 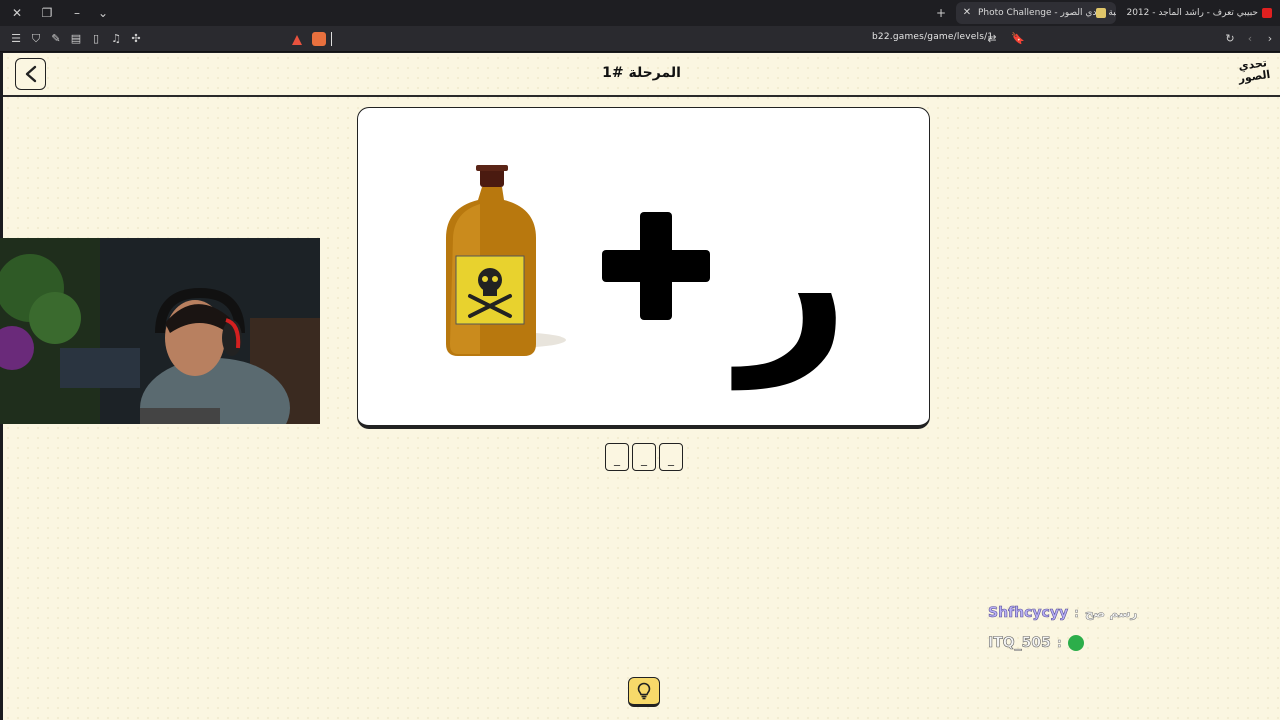 I want to click on close-tab-icon: ✕, so click(x=967, y=13).